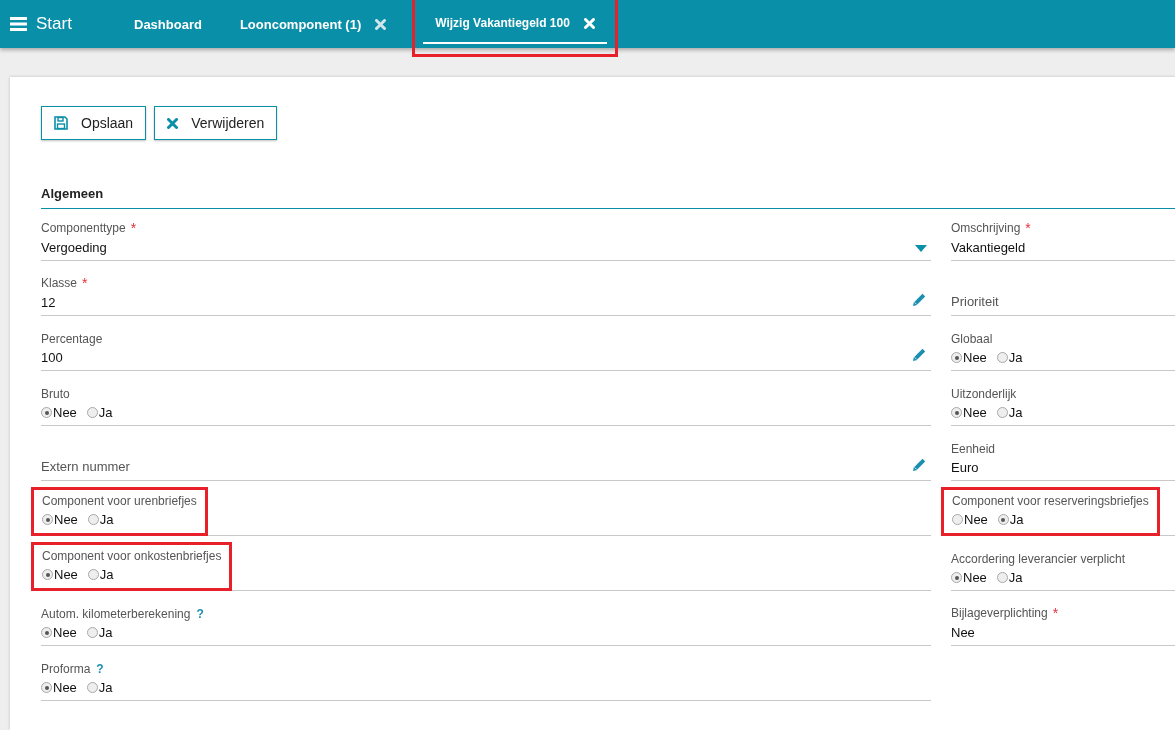 The height and width of the screenshot is (730, 1175). Describe the element at coordinates (66, 669) in the screenshot. I see `field-label: Proforma` at that location.